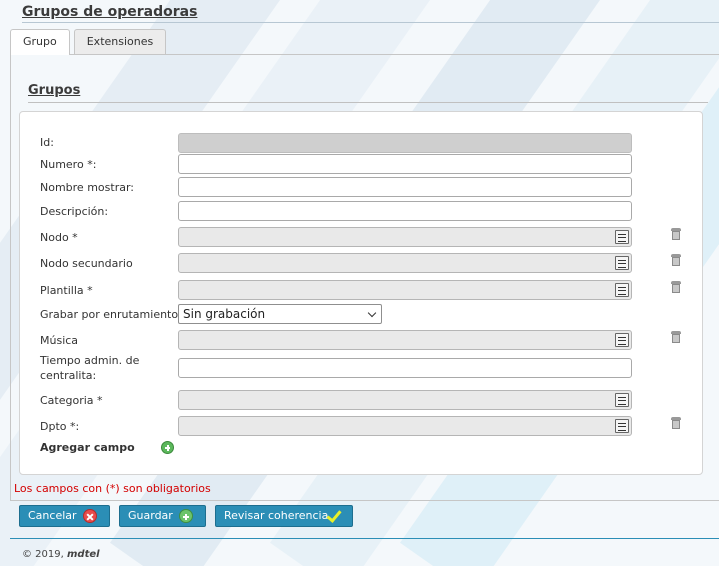  I want to click on tab-grupo: Grupo, so click(40, 42).